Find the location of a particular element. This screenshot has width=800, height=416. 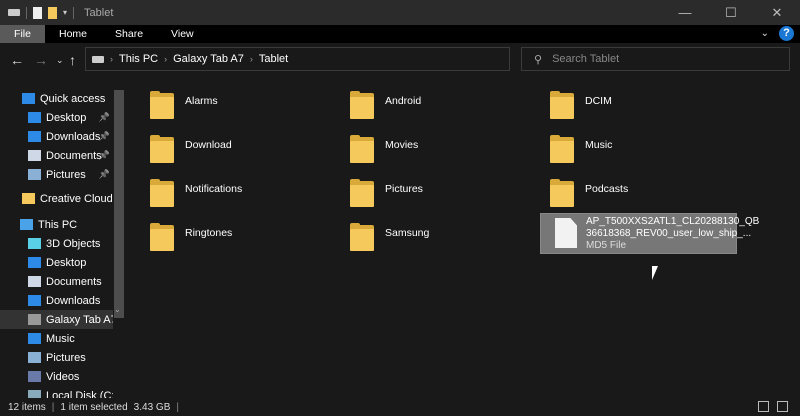

pictures-icon is located at coordinates (34, 357).